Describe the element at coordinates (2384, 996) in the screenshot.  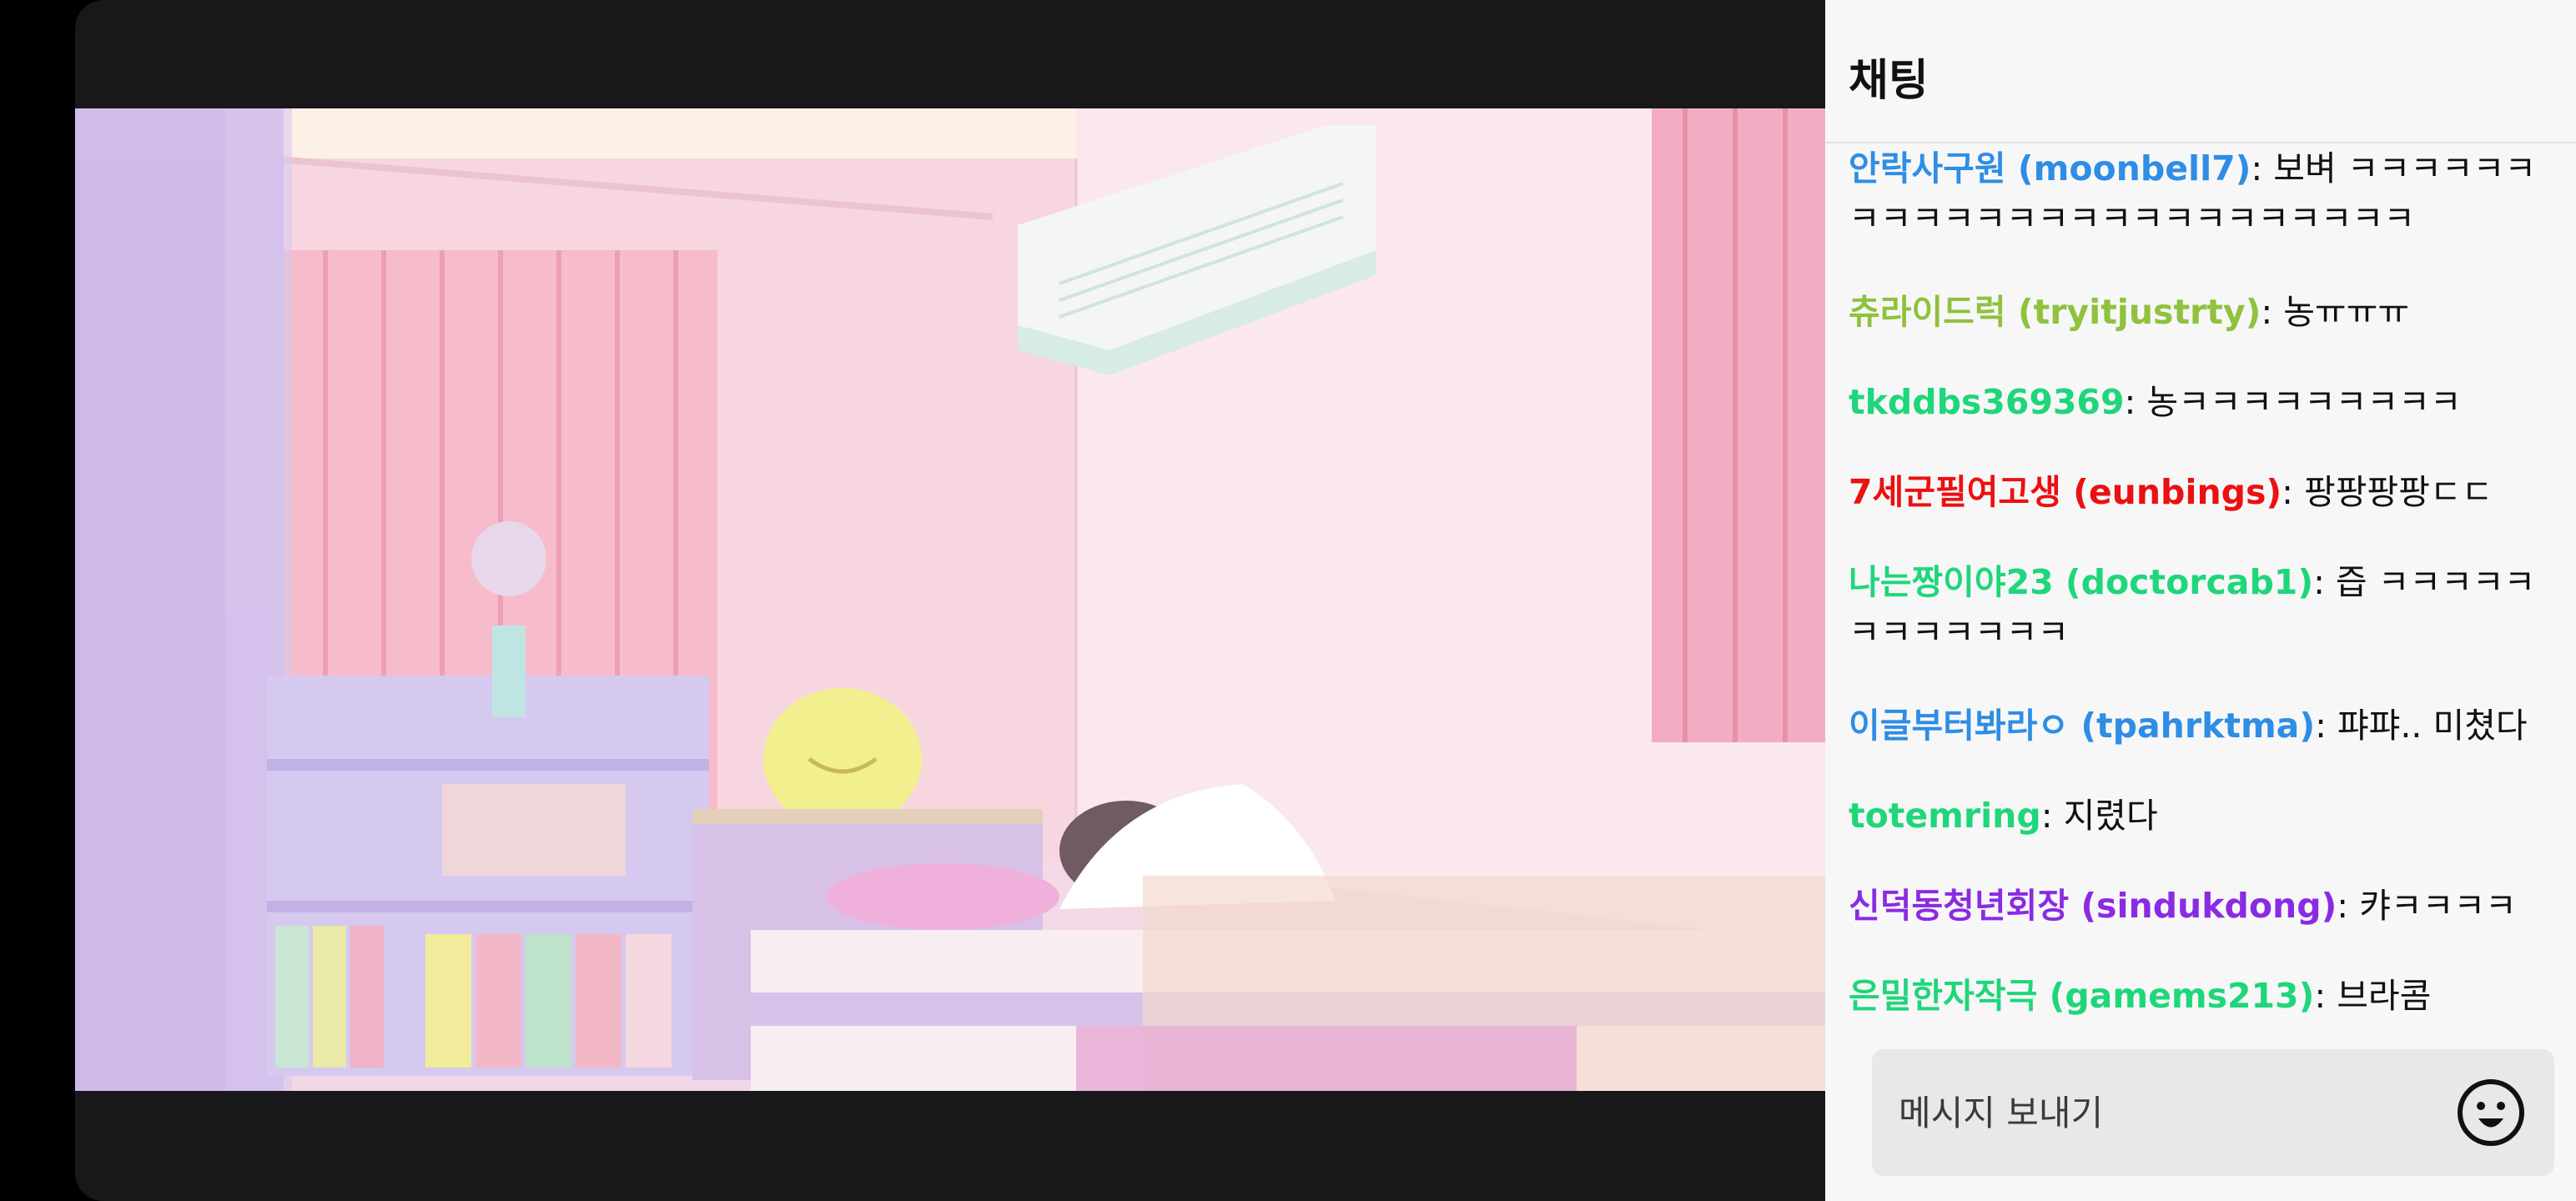
I see `chat-message-text: 브라콤` at that location.